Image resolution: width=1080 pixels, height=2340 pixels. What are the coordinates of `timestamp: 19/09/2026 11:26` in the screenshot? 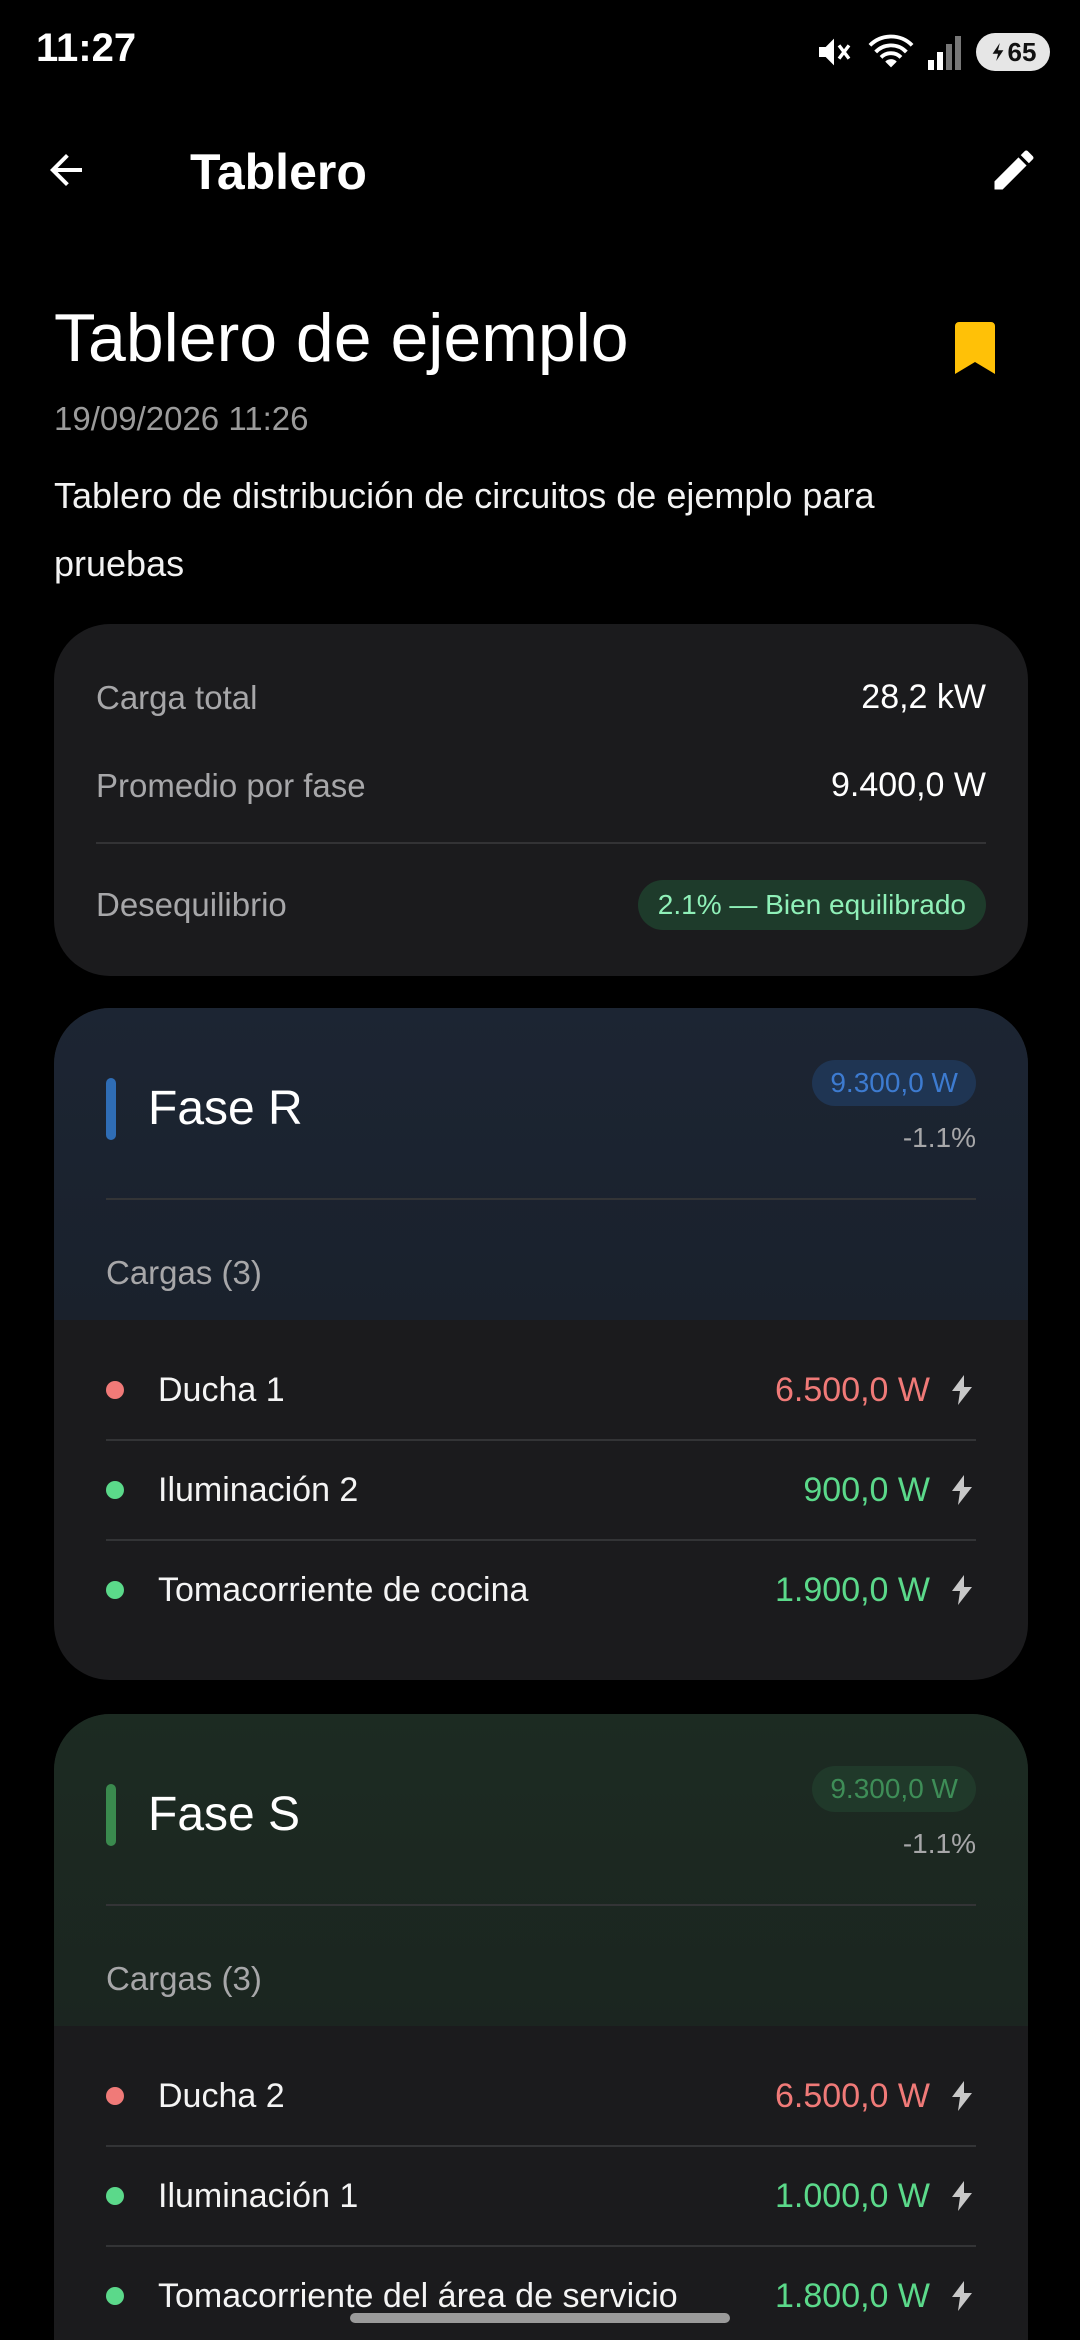 It's located at (181, 418).